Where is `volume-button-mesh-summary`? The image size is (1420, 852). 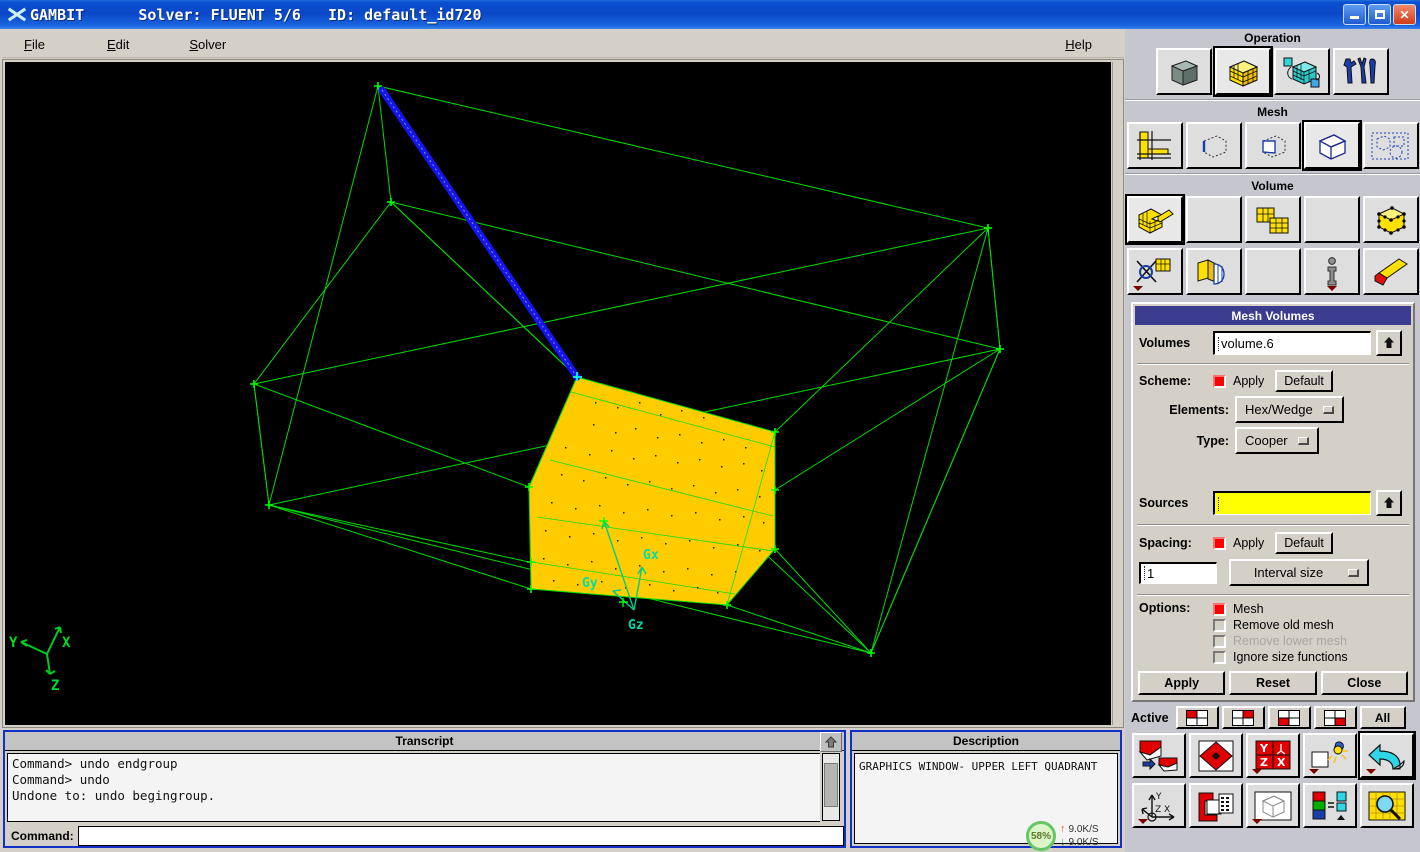 volume-button-mesh-summary is located at coordinates (1331, 271).